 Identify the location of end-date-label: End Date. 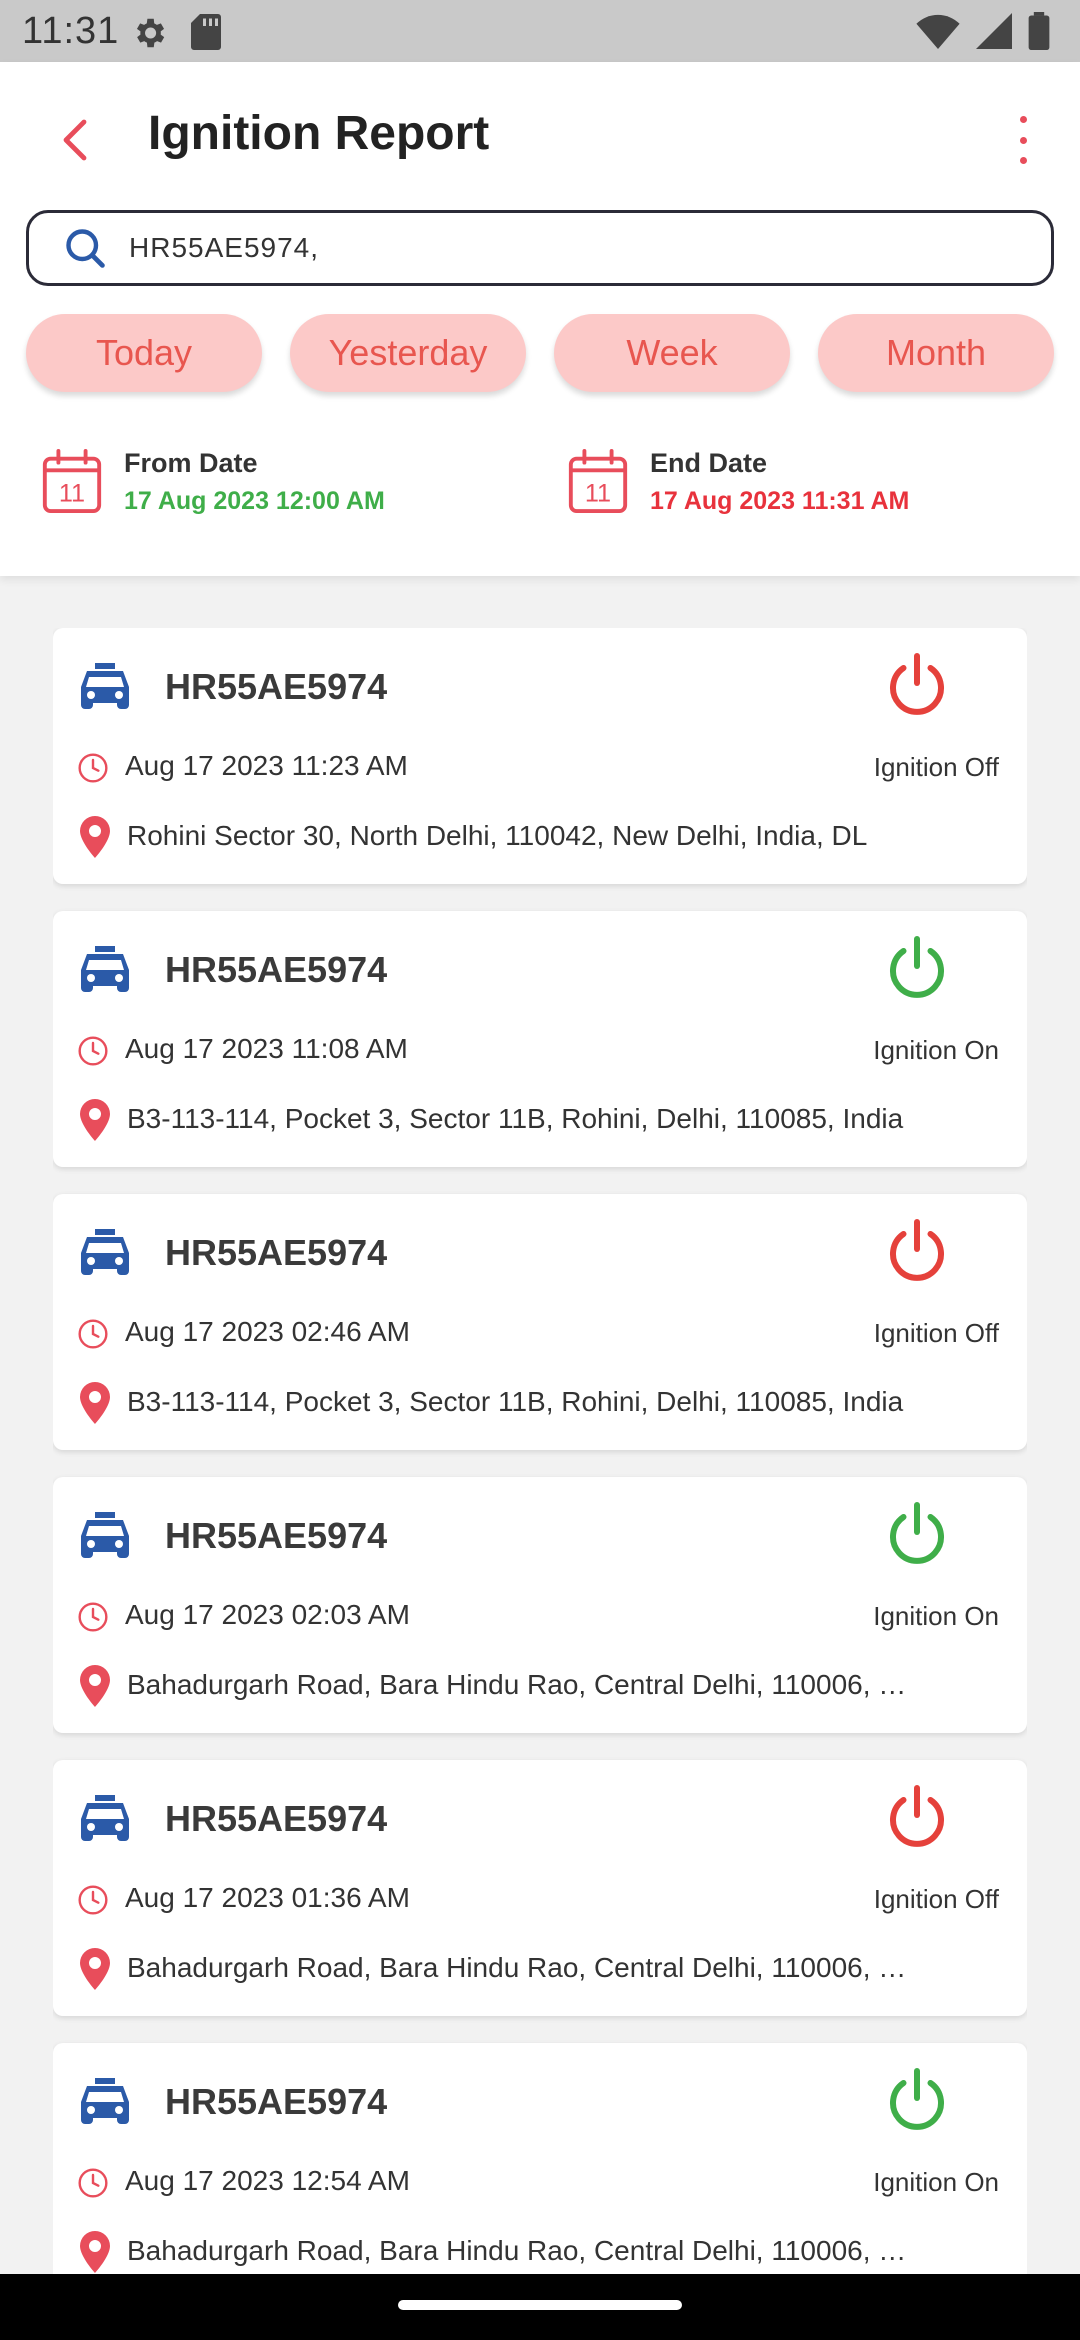
(709, 463).